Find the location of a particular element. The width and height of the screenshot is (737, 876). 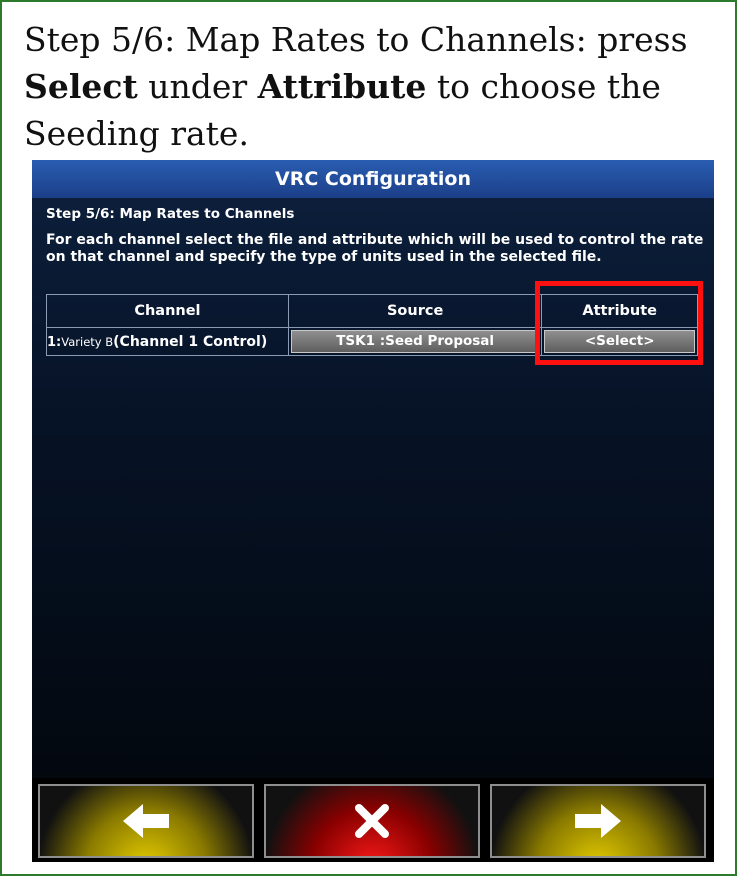

source-select-button: TSK1 :Seed Proposal is located at coordinates (415, 341).